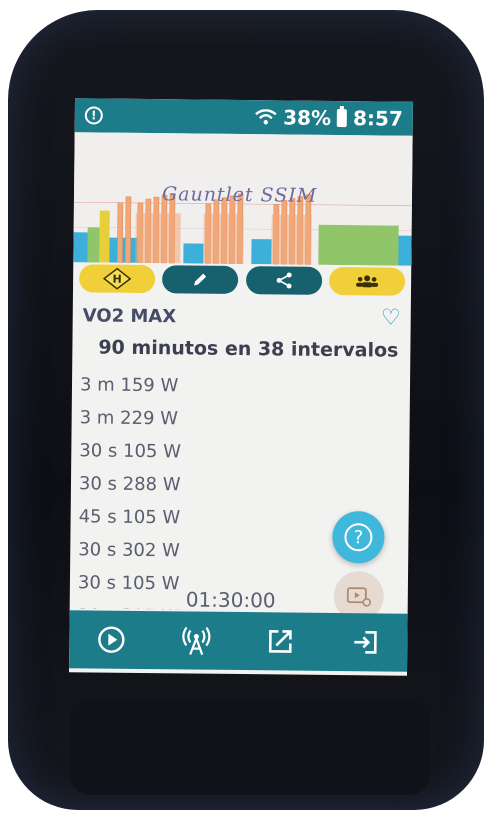  What do you see at coordinates (377, 118) in the screenshot?
I see `clock: 8:57` at bounding box center [377, 118].